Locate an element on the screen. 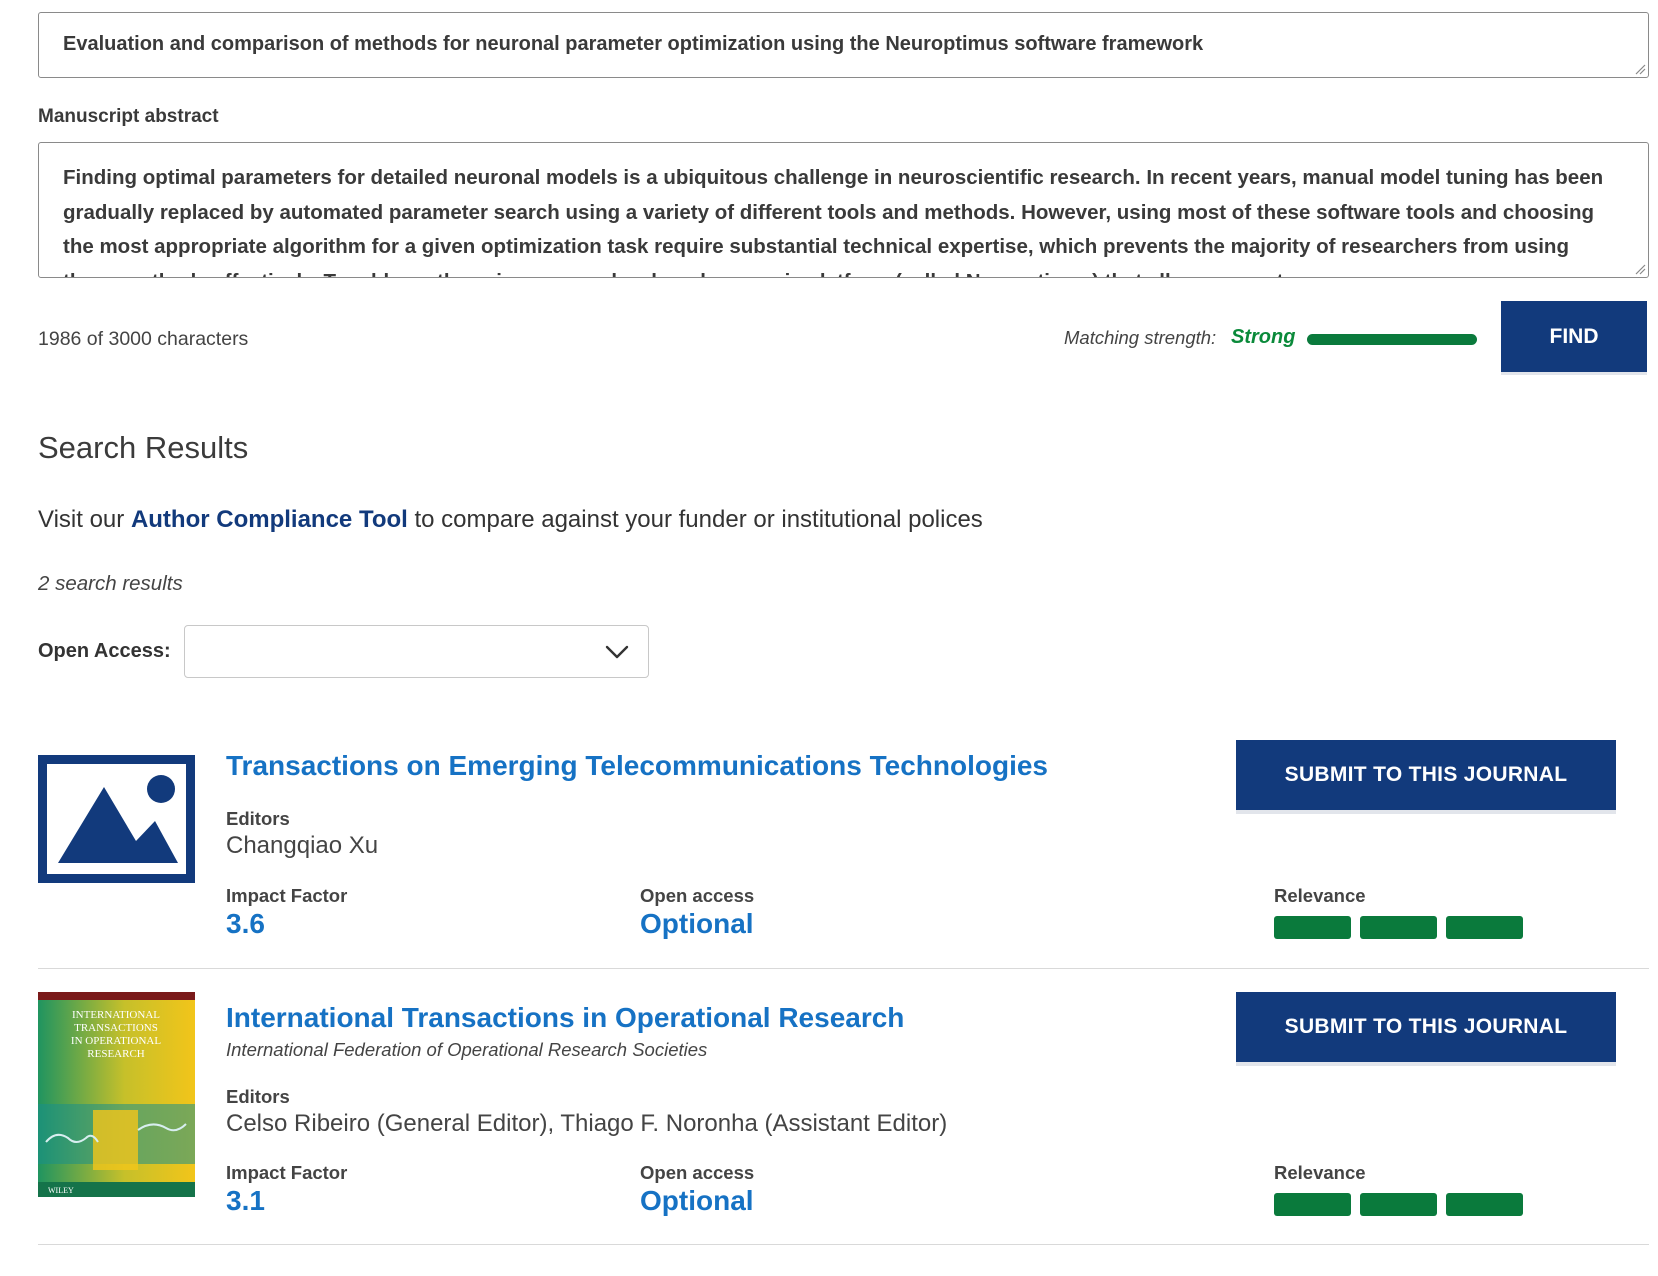  impact-factor-value: 3.6 is located at coordinates (245, 923).